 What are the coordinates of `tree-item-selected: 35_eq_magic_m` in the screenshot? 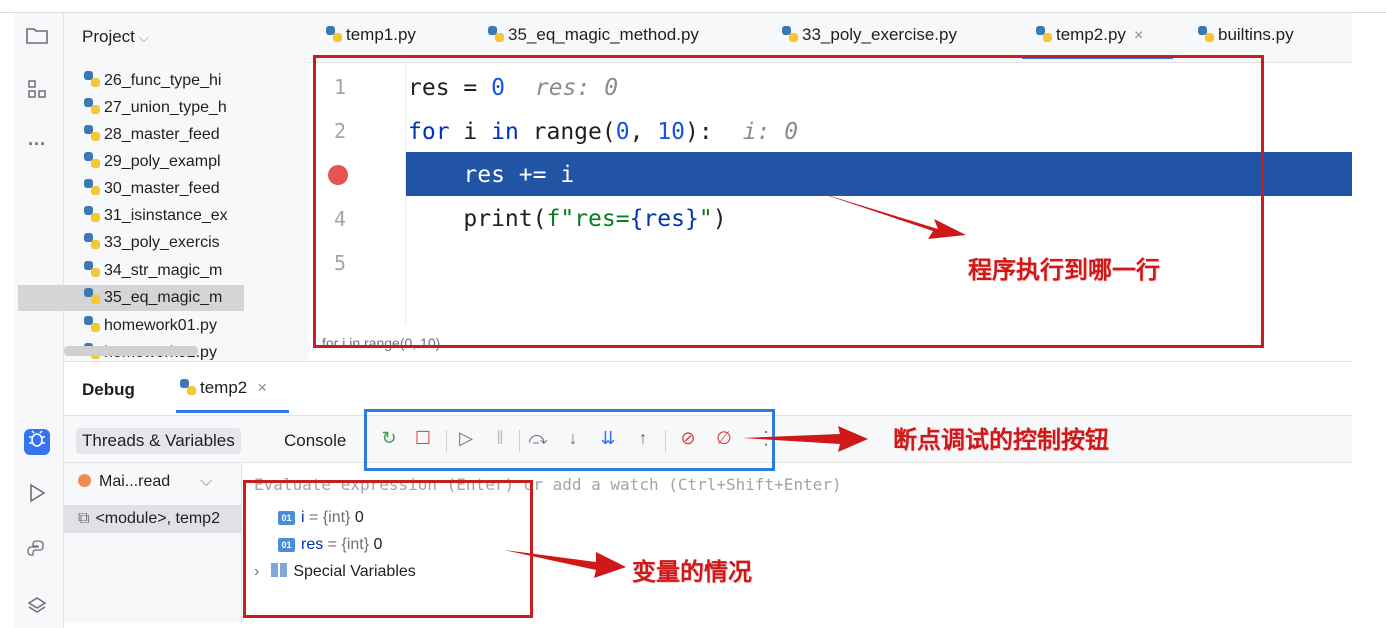 It's located at (131, 298).